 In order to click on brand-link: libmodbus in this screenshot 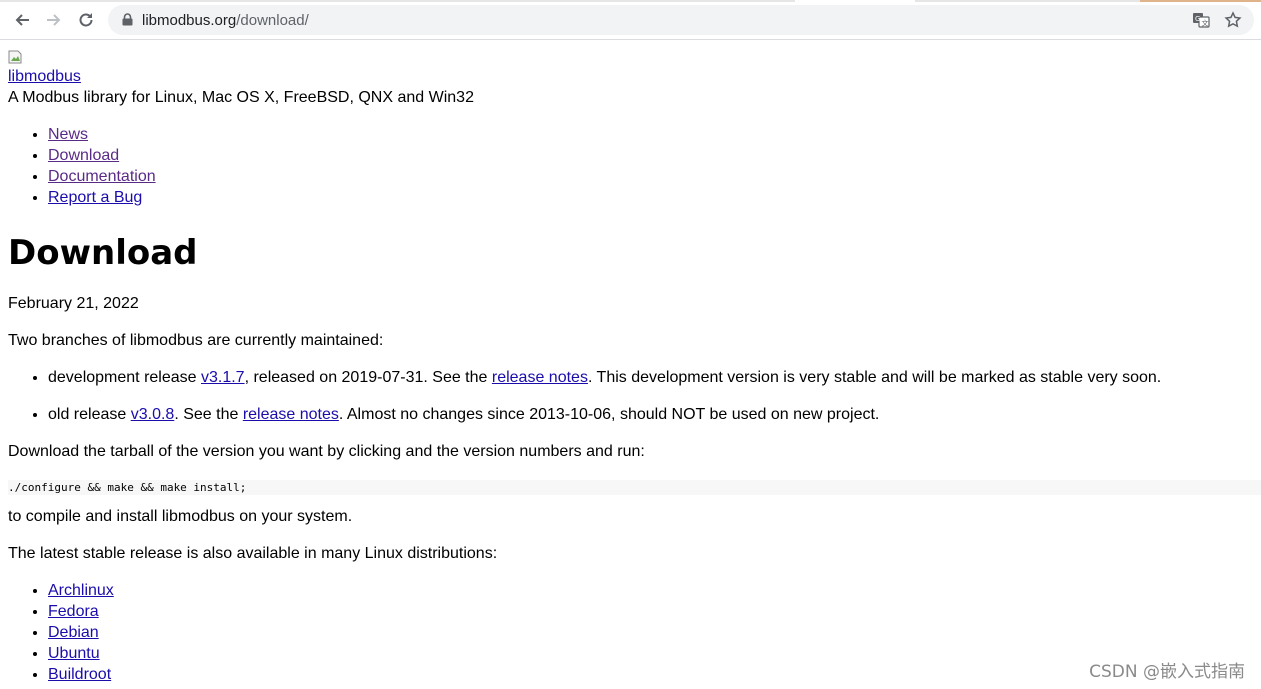, I will do `click(44, 76)`.